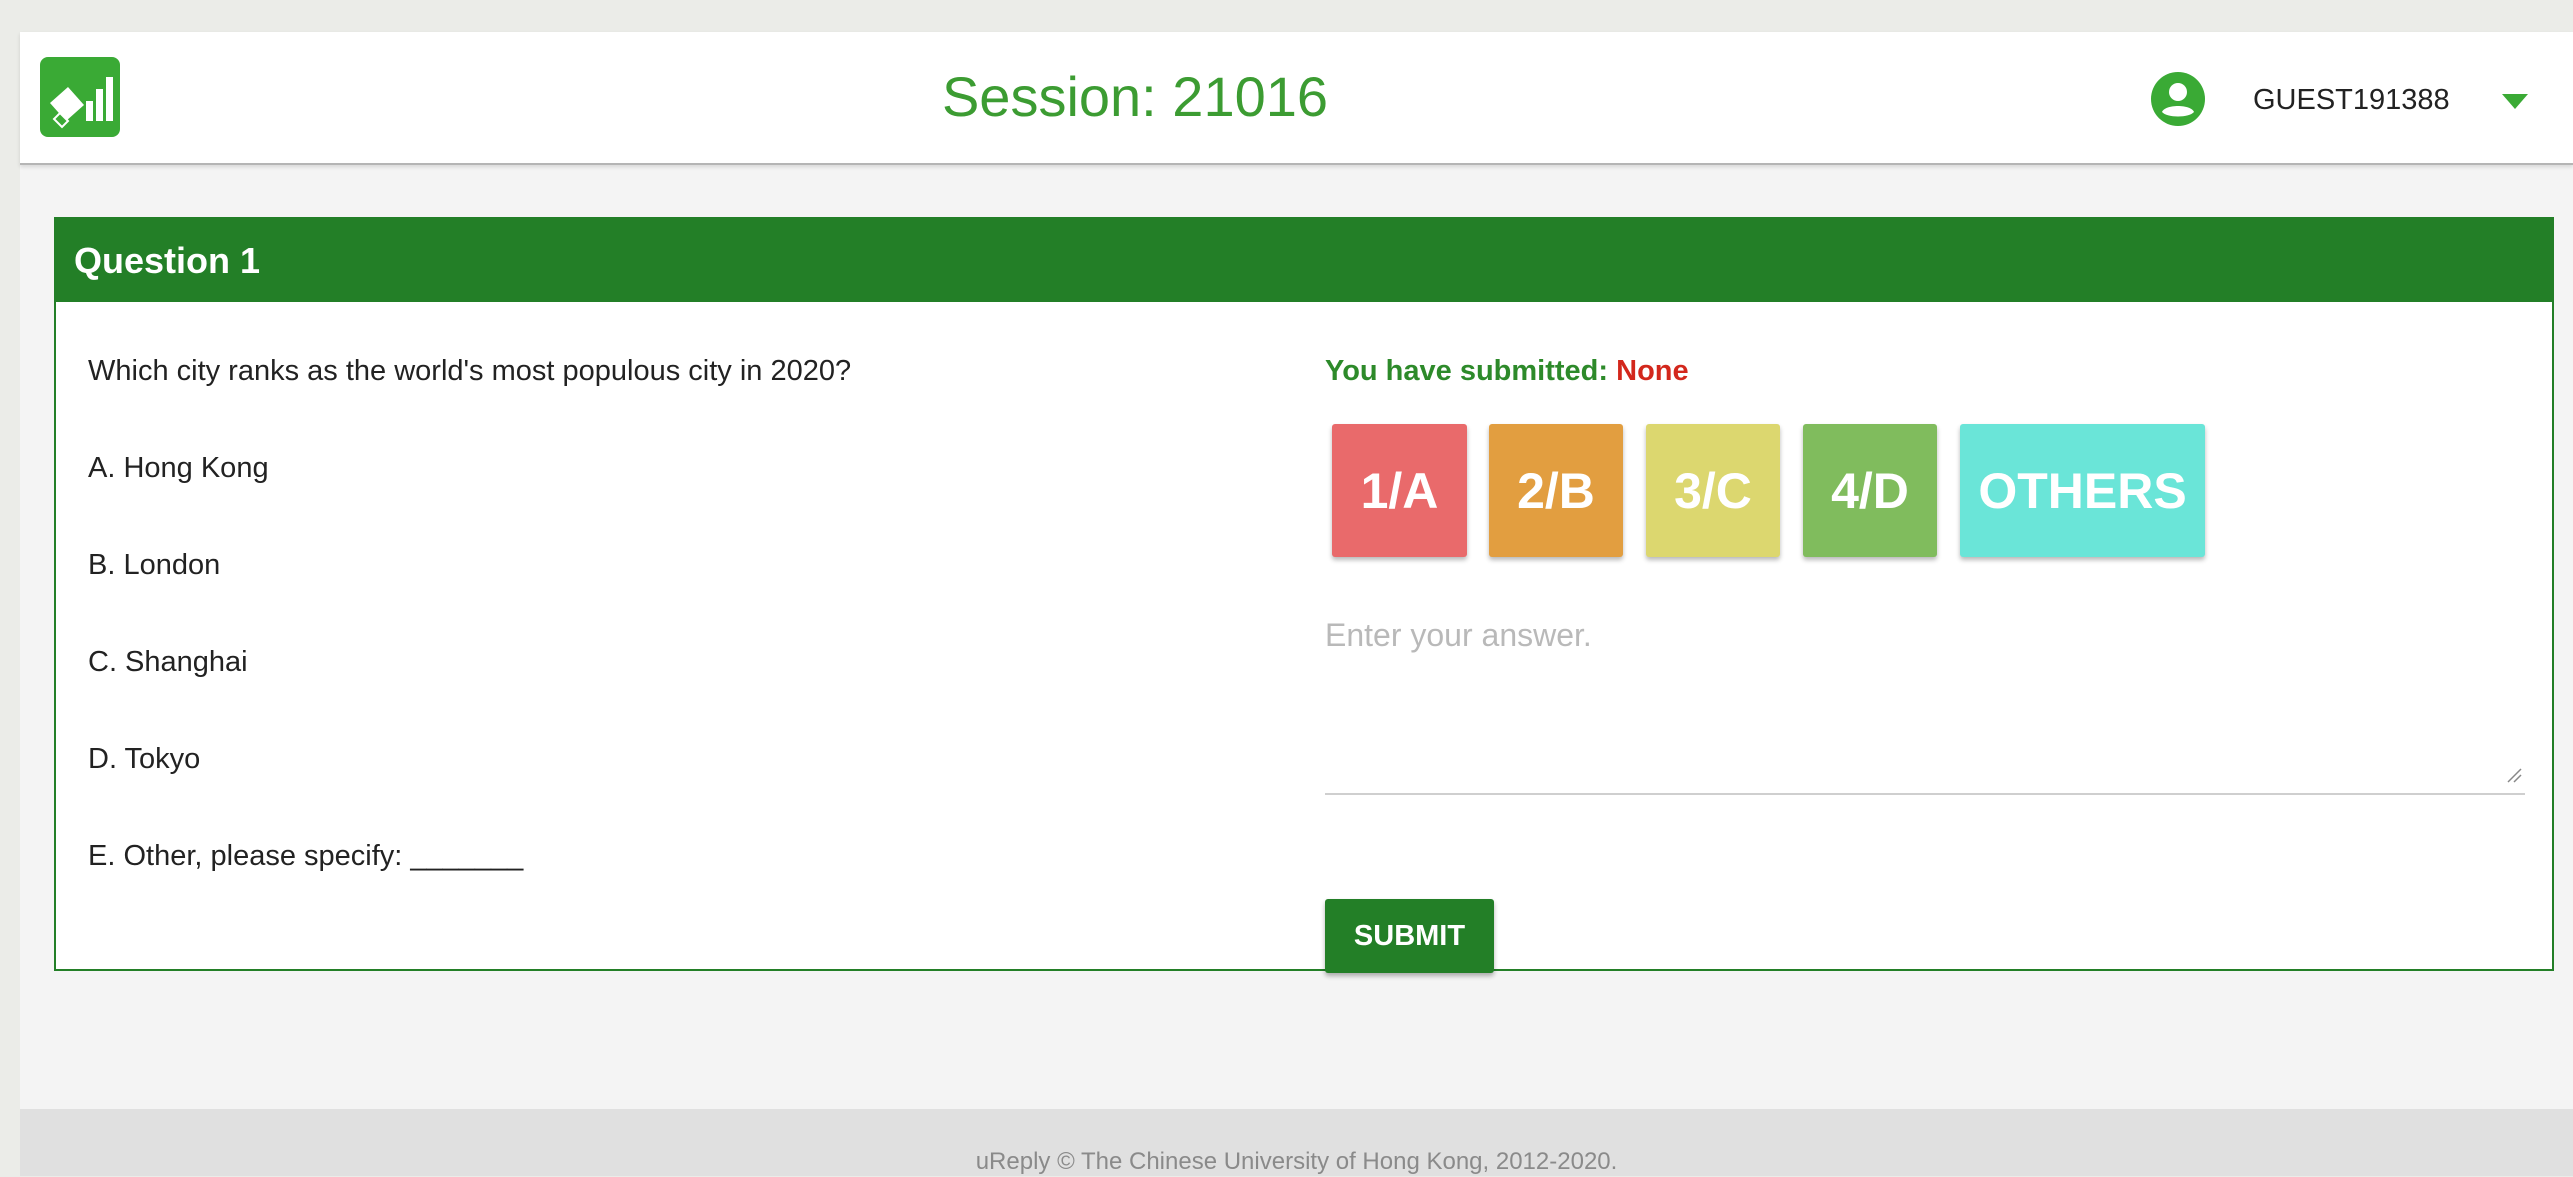 The height and width of the screenshot is (1177, 2573). What do you see at coordinates (306, 856) in the screenshot?
I see `option-e: E. Other, please specify: _______` at bounding box center [306, 856].